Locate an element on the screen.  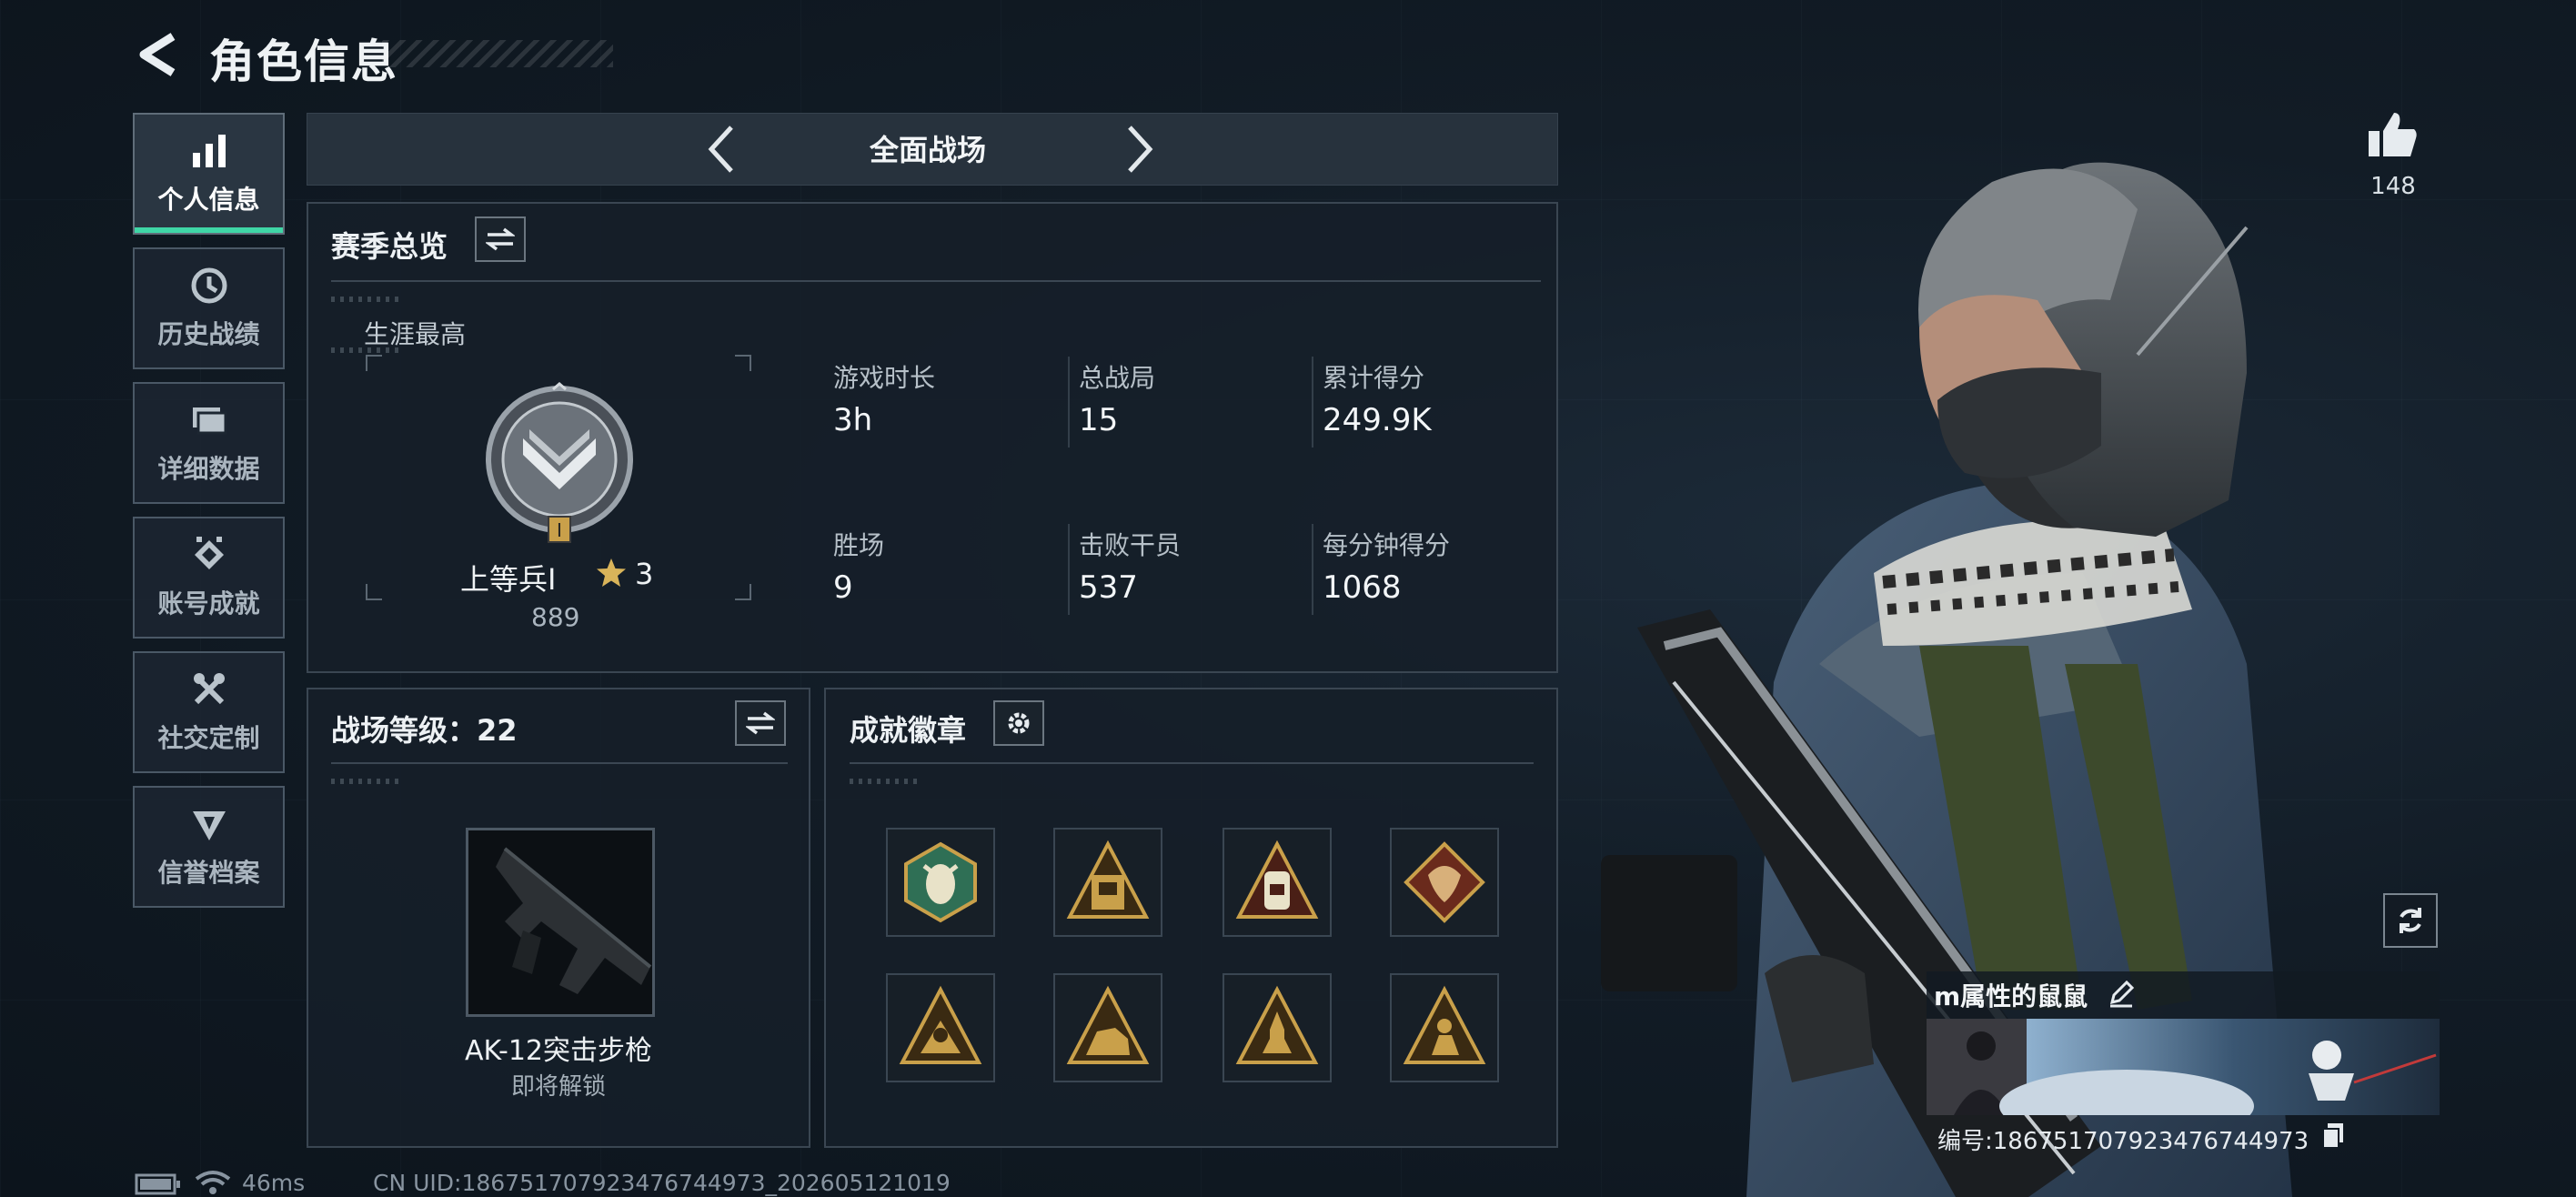
refresh-icon is located at coordinates (2410, 920).